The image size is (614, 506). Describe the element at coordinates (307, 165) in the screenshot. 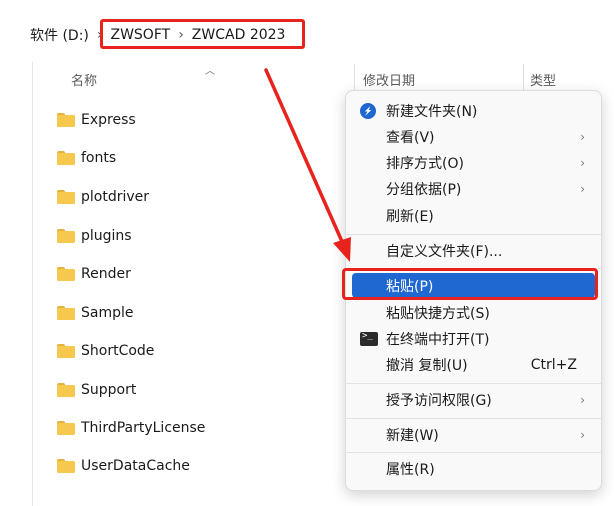

I see `annotation-arrow-icon` at that location.